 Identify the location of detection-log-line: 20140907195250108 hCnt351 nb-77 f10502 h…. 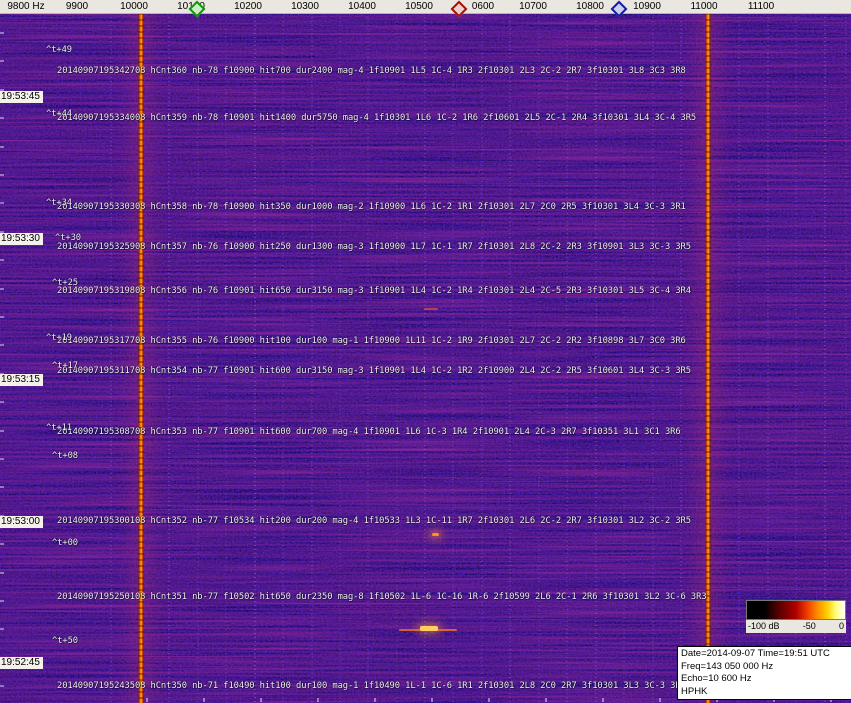
(382, 597).